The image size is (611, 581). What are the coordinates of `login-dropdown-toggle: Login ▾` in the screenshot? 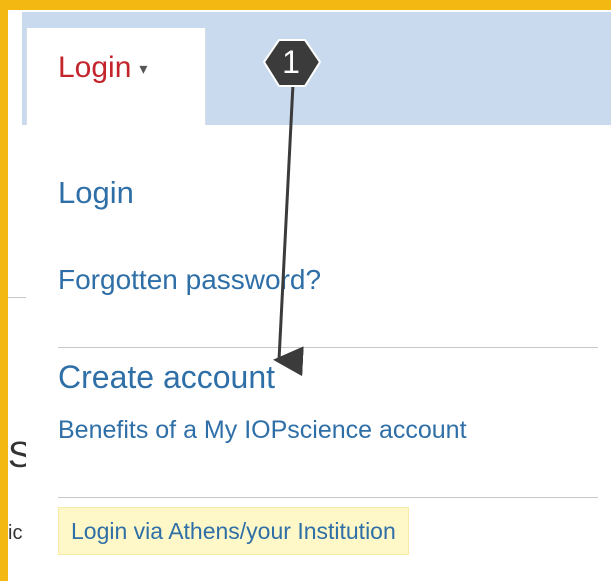 It's located at (102, 68).